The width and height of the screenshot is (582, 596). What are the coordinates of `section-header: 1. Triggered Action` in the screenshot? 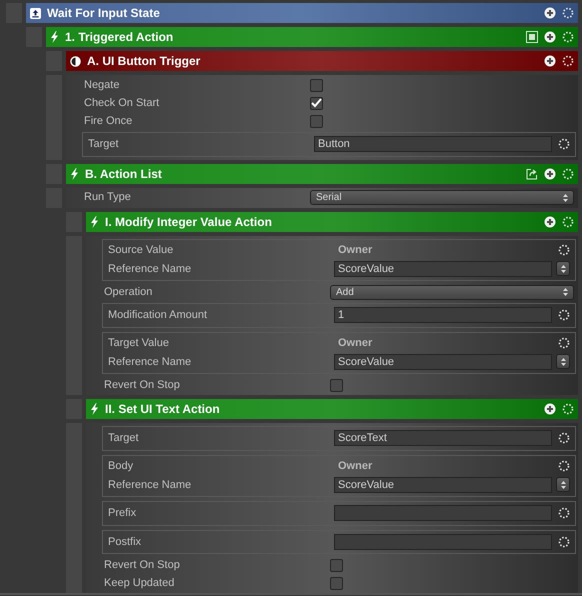 It's located at (312, 37).